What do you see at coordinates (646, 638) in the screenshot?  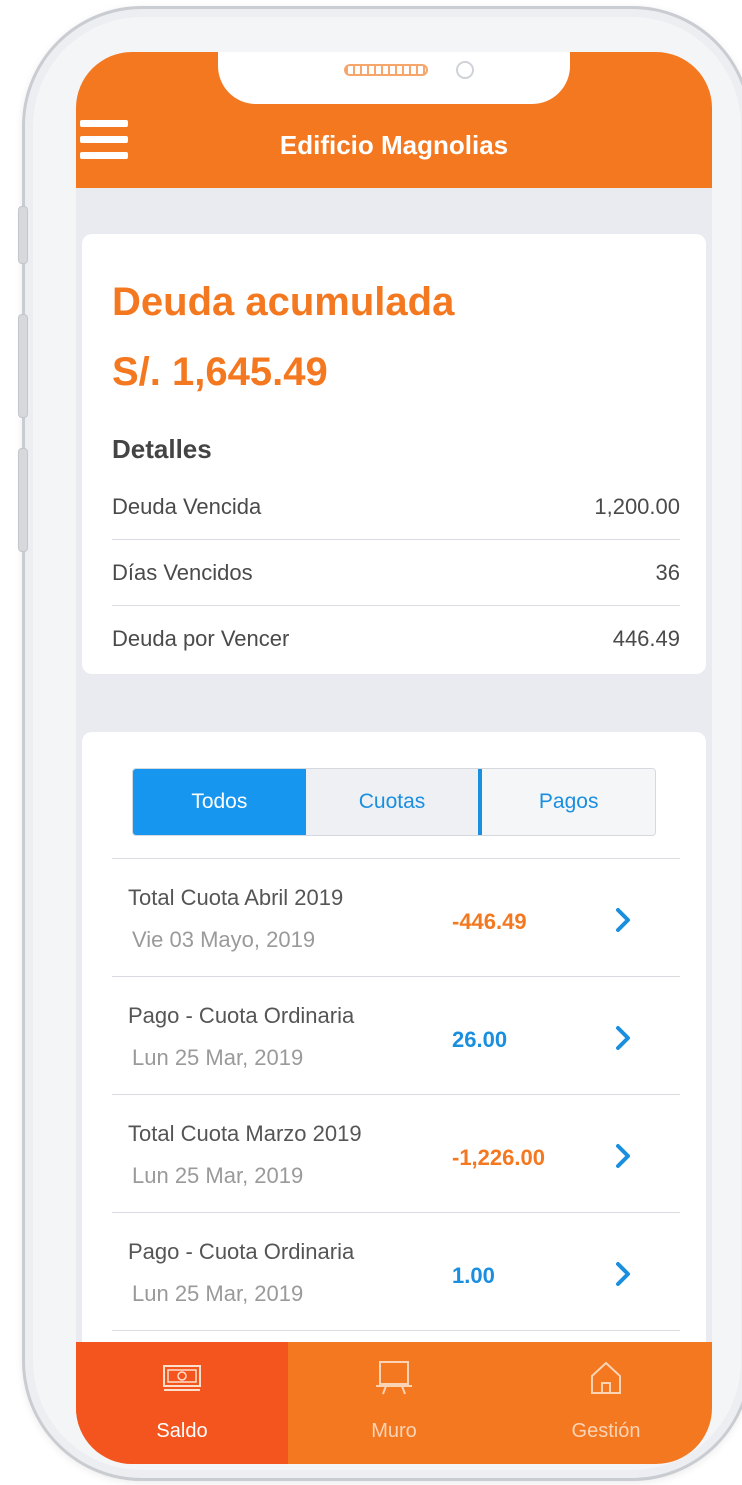 I see `detail-value: 446.49` at bounding box center [646, 638].